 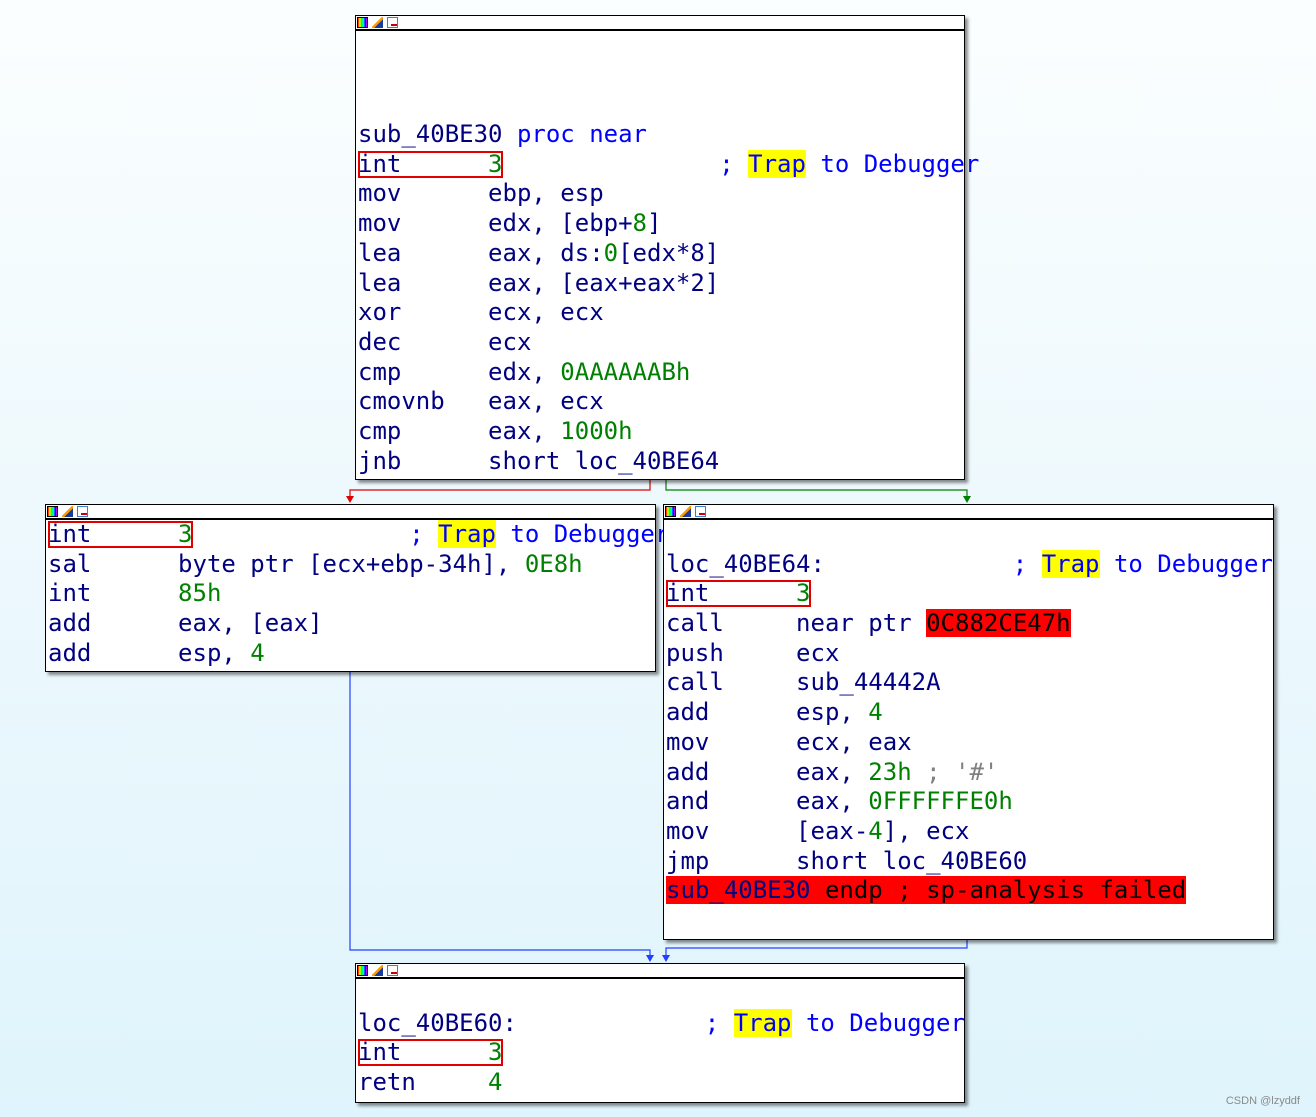 I want to click on code-line: sal byte ptr [ecx+ebp-34h], 0E8h, so click(x=351, y=565).